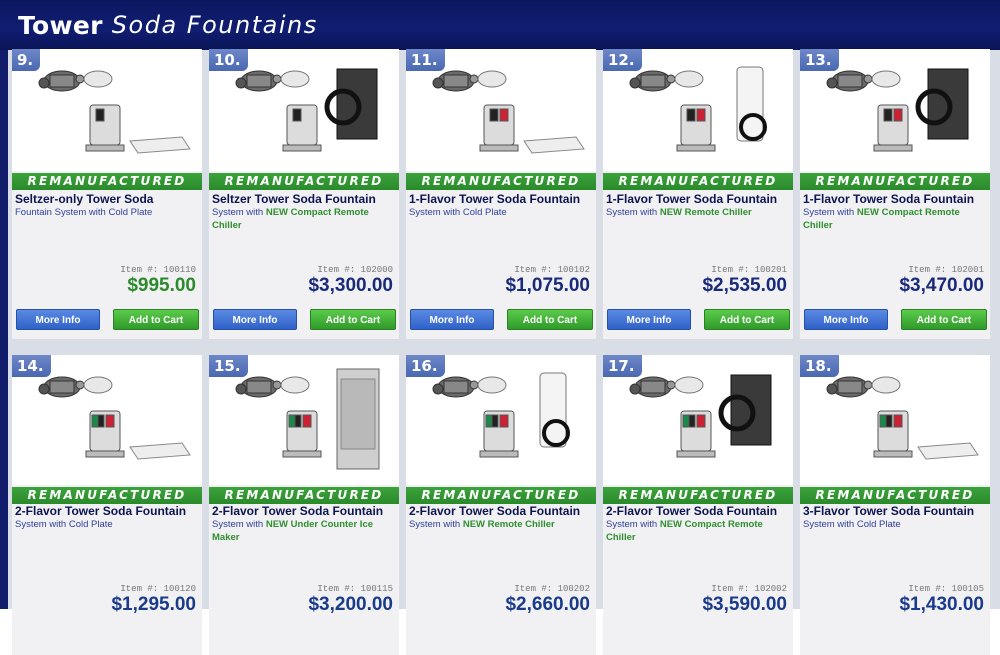 This screenshot has width=1000, height=655. What do you see at coordinates (946, 589) in the screenshot?
I see `item-number: Item #: 100105` at bounding box center [946, 589].